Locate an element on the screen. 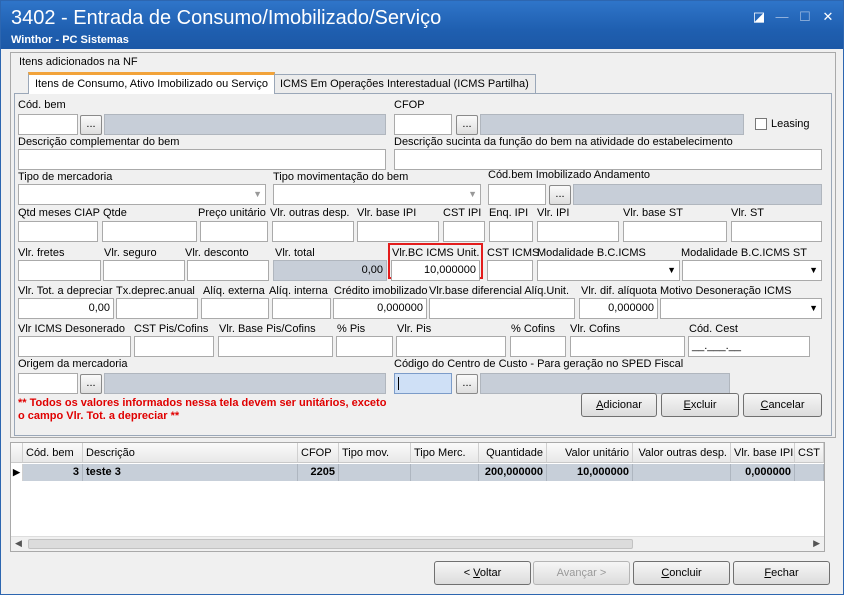 Image resolution: width=844 pixels, height=595 pixels. desc-compl-input is located at coordinates (202, 159).